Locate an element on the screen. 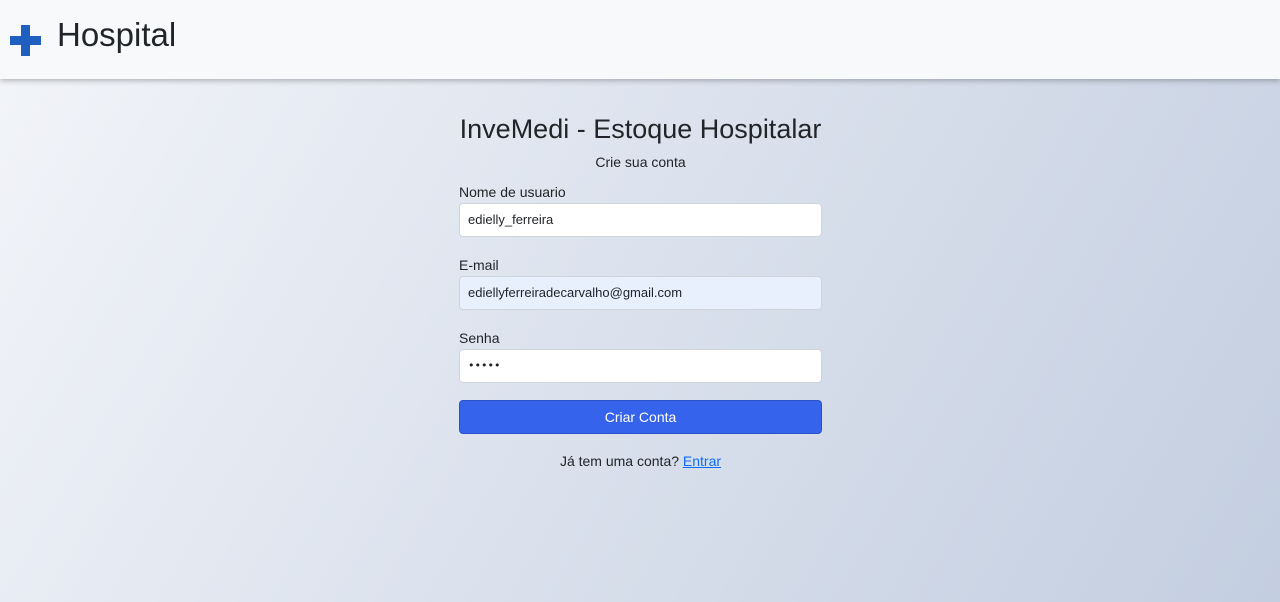  brand-title: Hospital is located at coordinates (116, 35).